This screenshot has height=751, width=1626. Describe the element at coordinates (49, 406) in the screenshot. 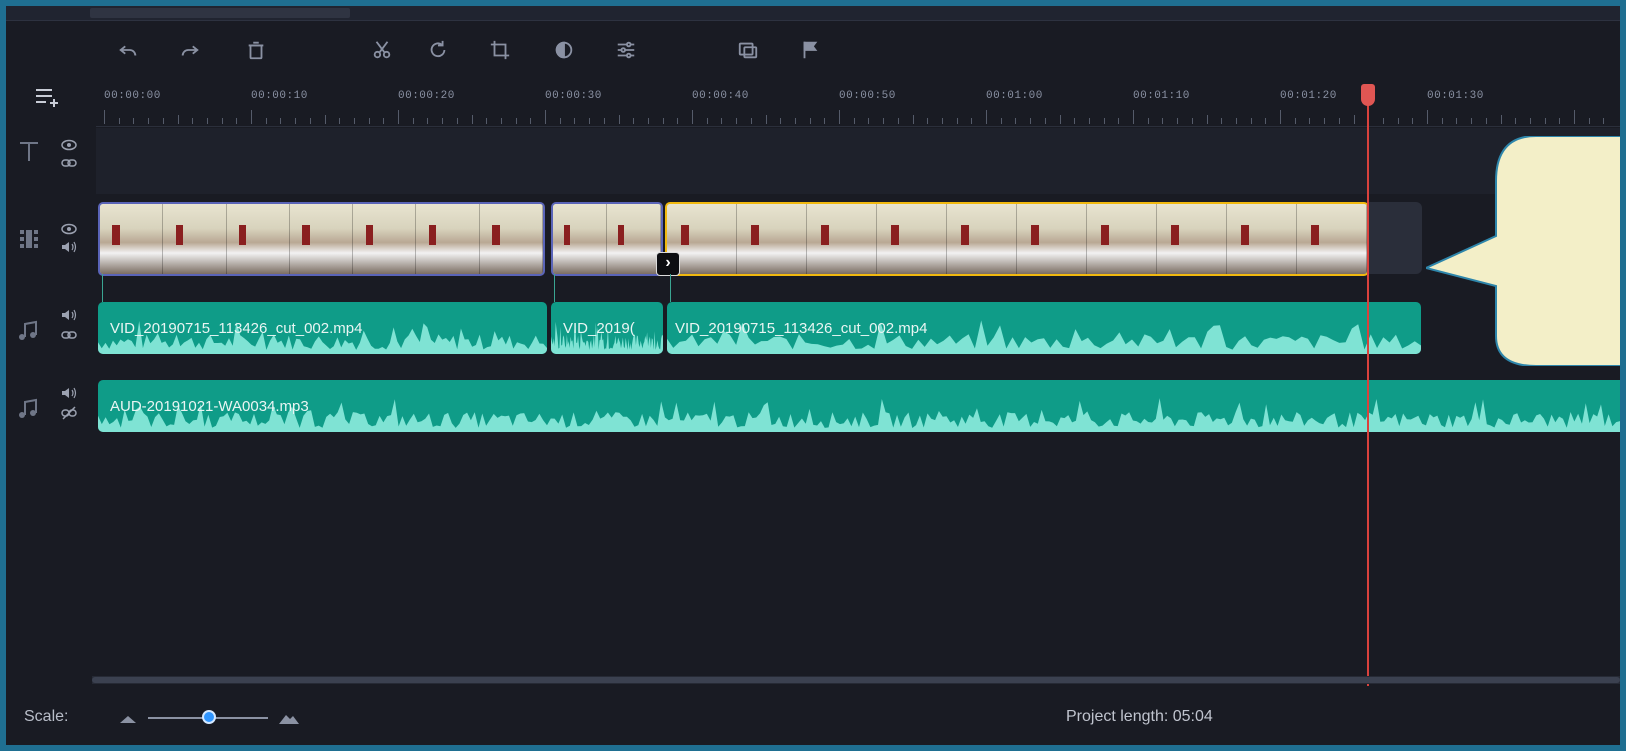

I see `track-headers` at that location.